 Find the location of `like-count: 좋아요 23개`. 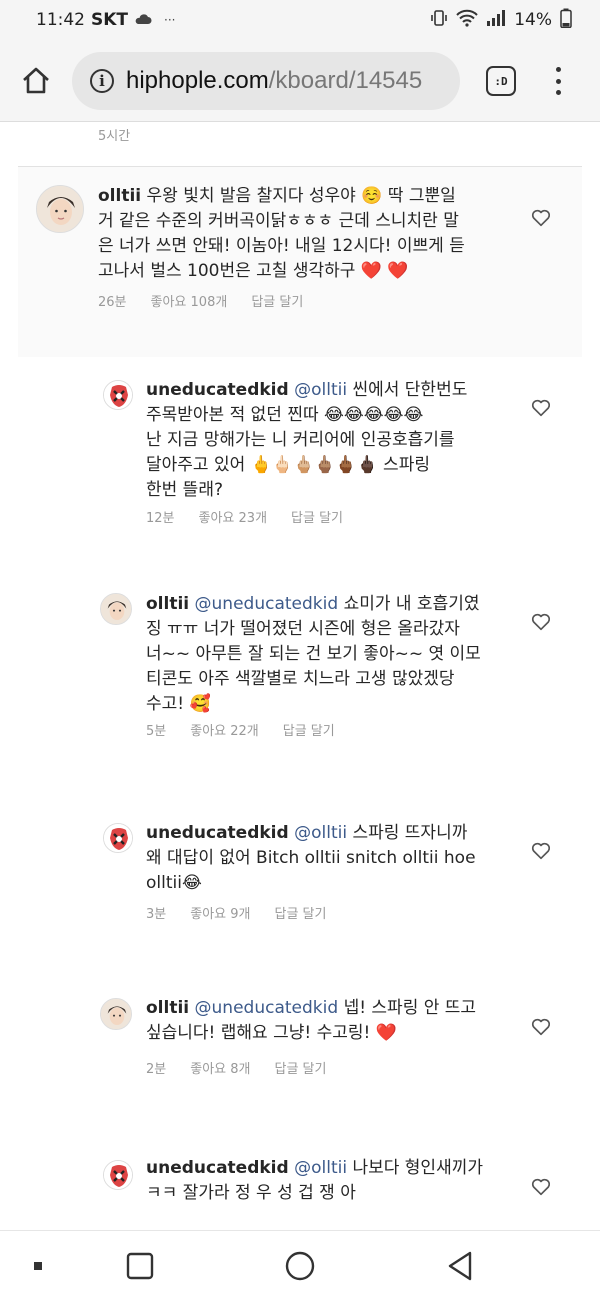

like-count: 좋아요 23개 is located at coordinates (233, 516).